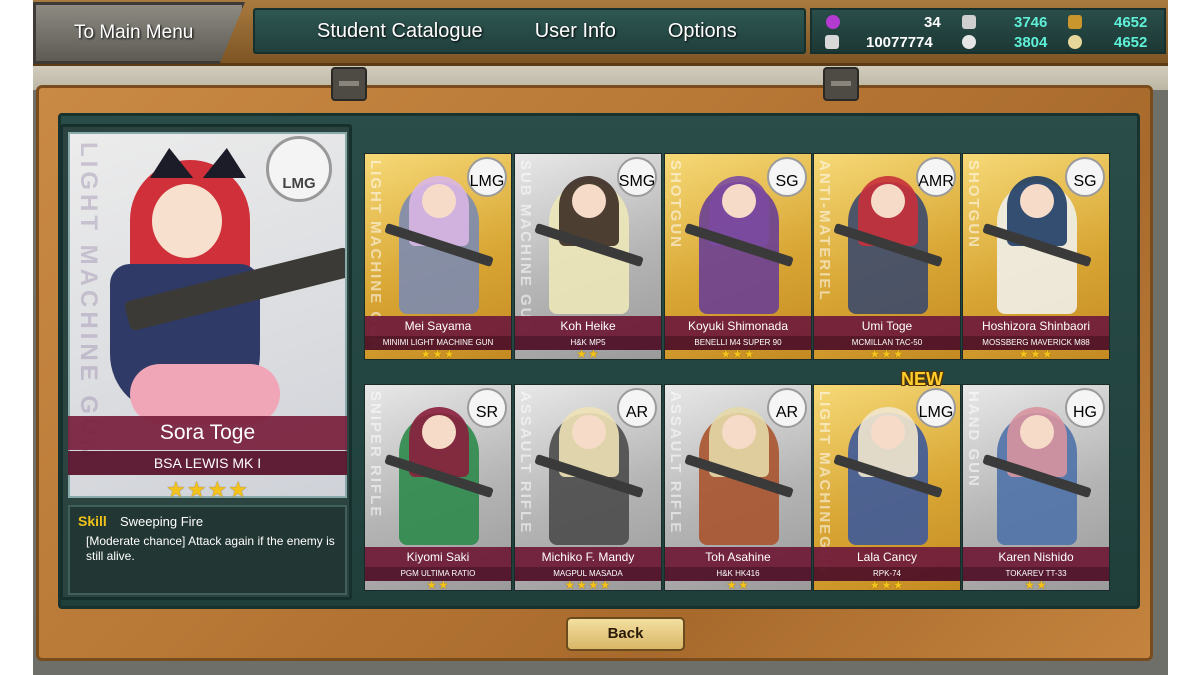  I want to click on new-tag: NEW, so click(922, 379).